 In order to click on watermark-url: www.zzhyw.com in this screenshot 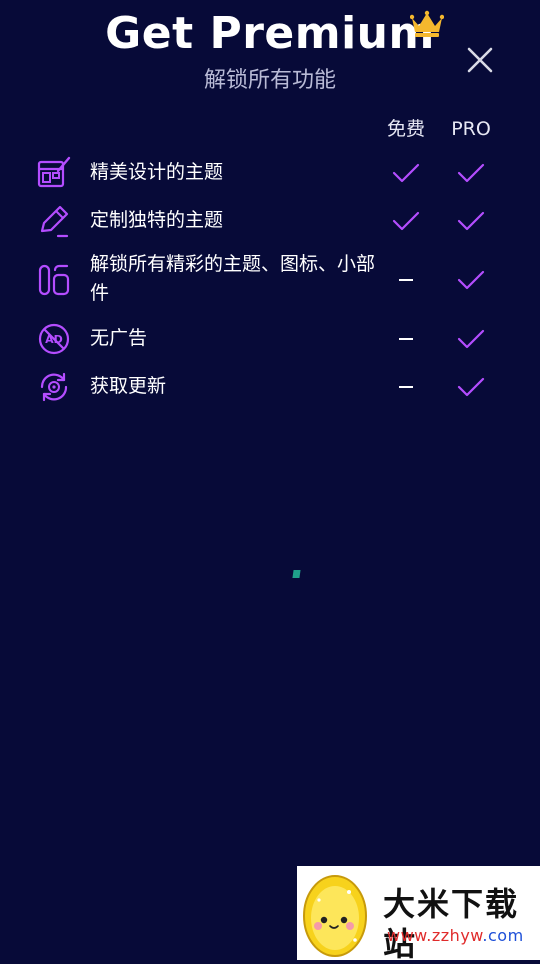, I will do `click(455, 936)`.